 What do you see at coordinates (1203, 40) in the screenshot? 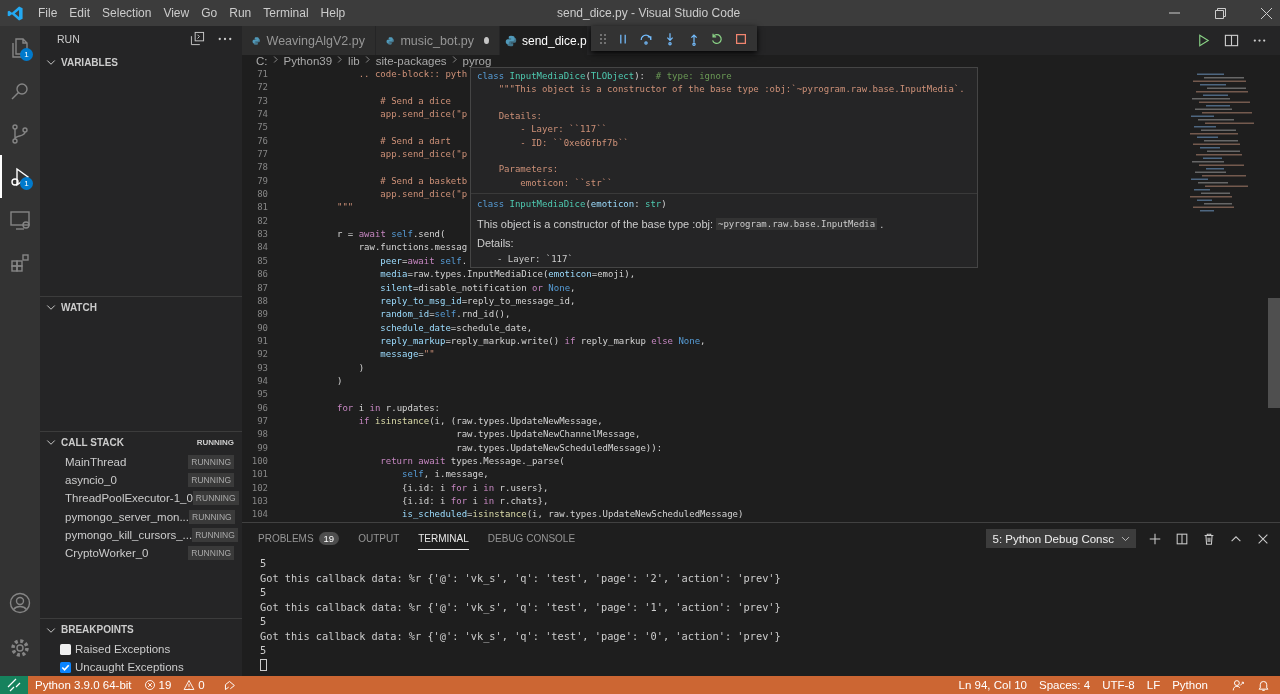
I see `run-icon` at bounding box center [1203, 40].